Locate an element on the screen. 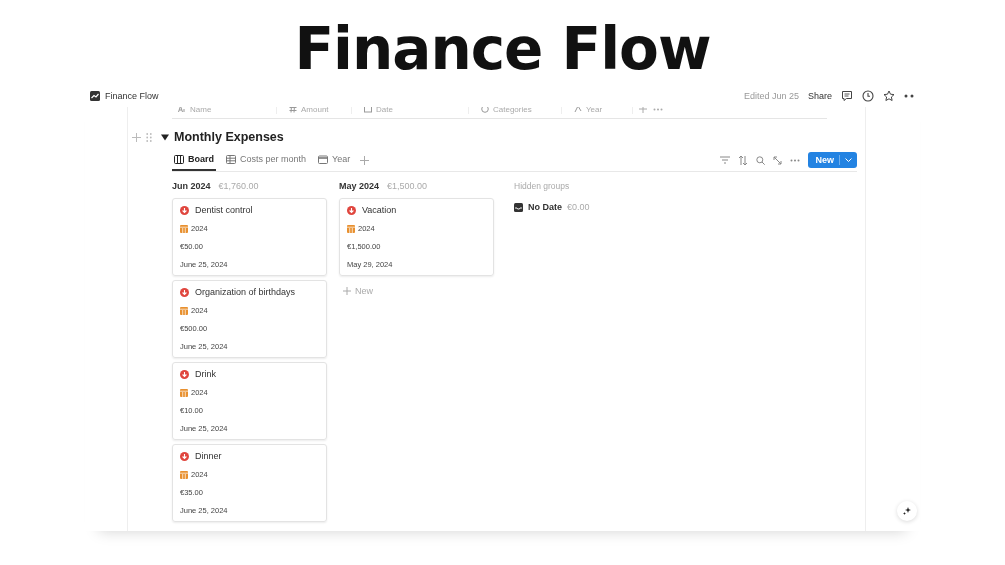 This screenshot has height=565, width=1005. group-title: Jun 2024 is located at coordinates (191, 186).